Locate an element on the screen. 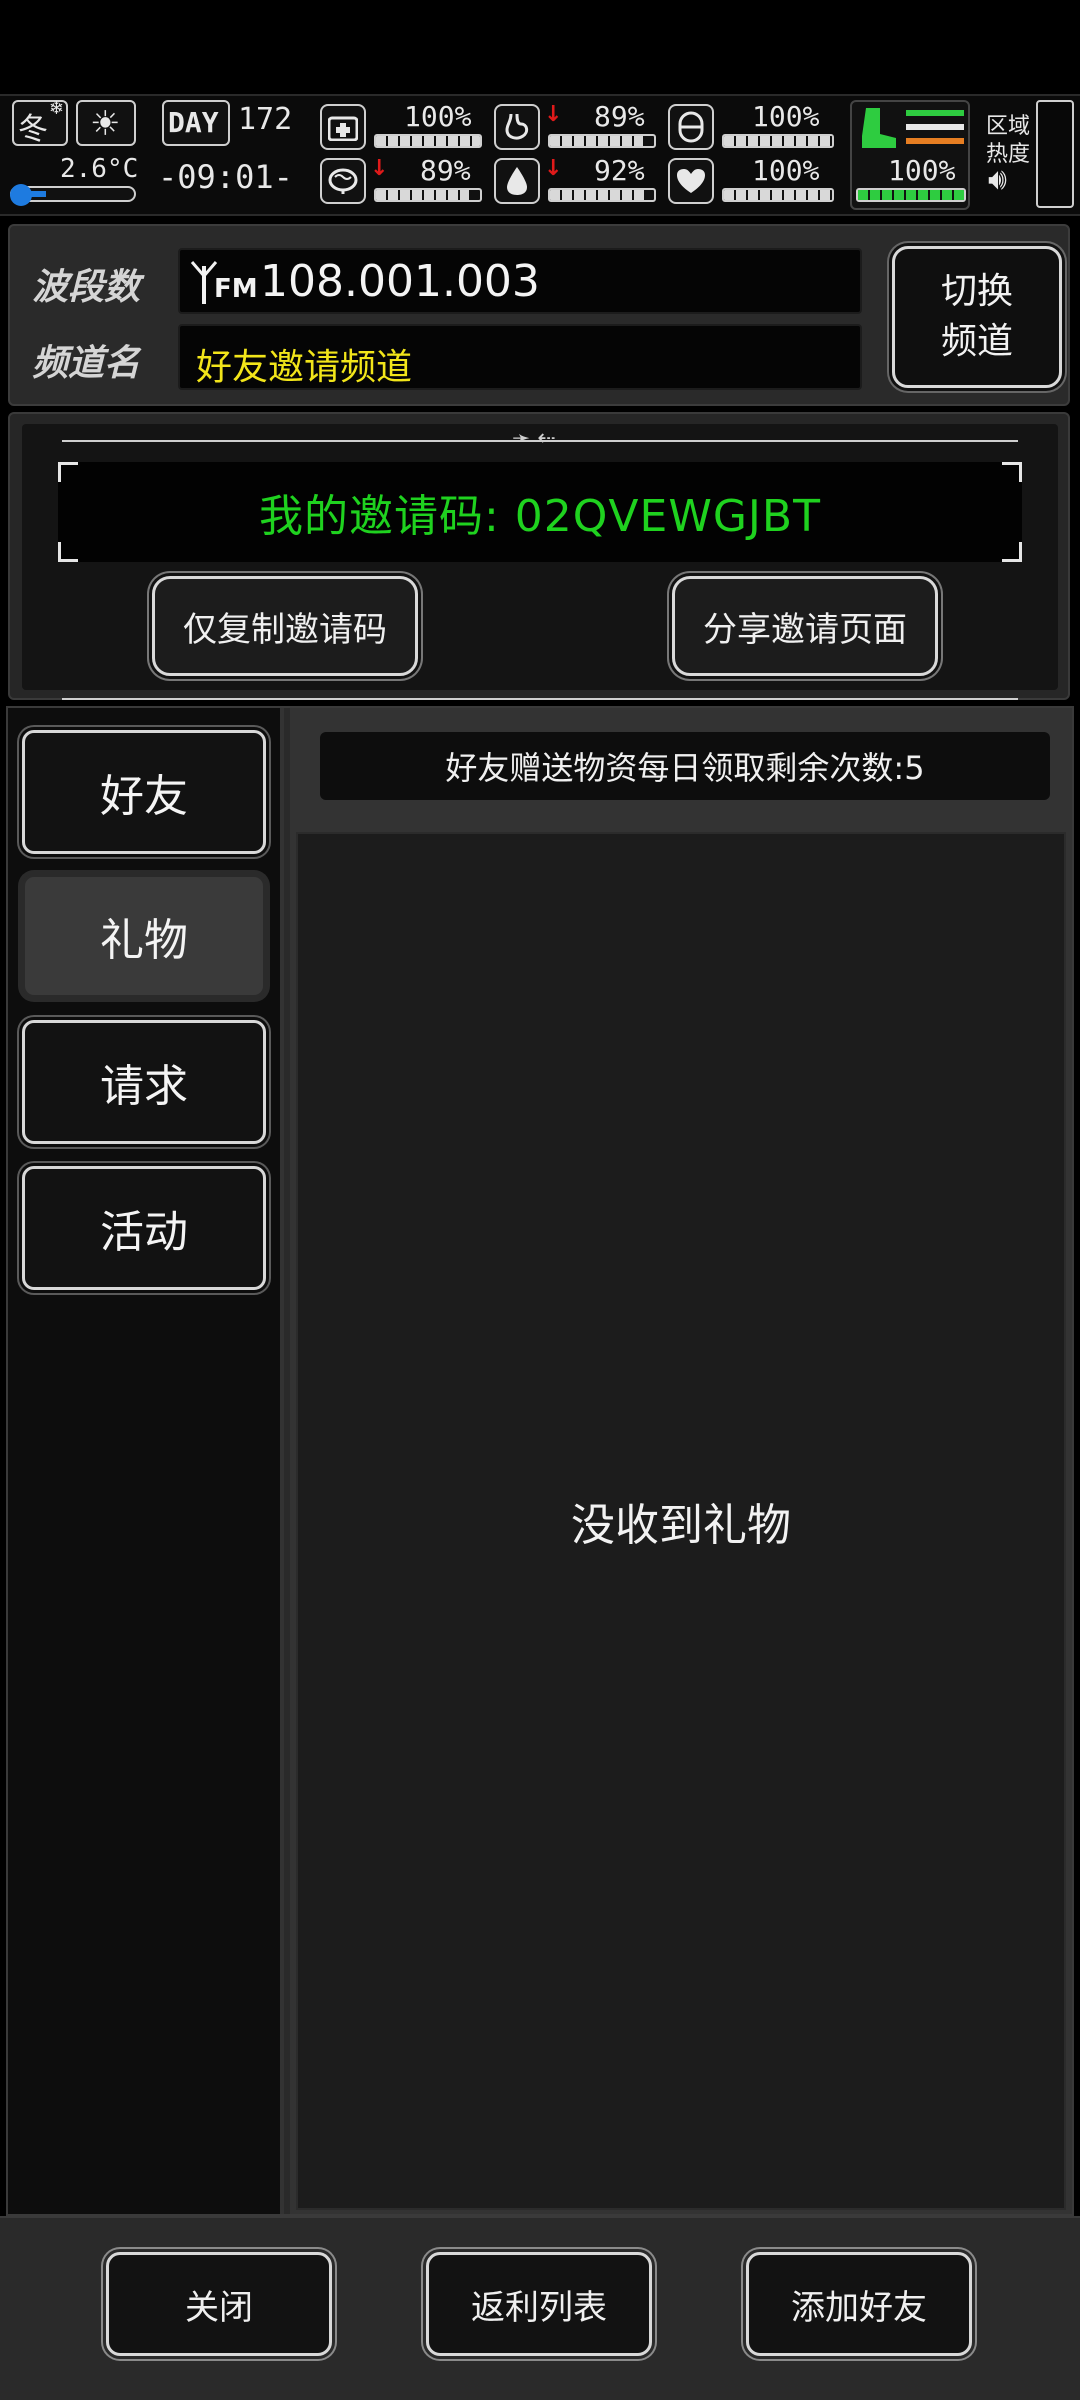 This screenshot has height=2400, width=1080. health-bar is located at coordinates (428, 141).